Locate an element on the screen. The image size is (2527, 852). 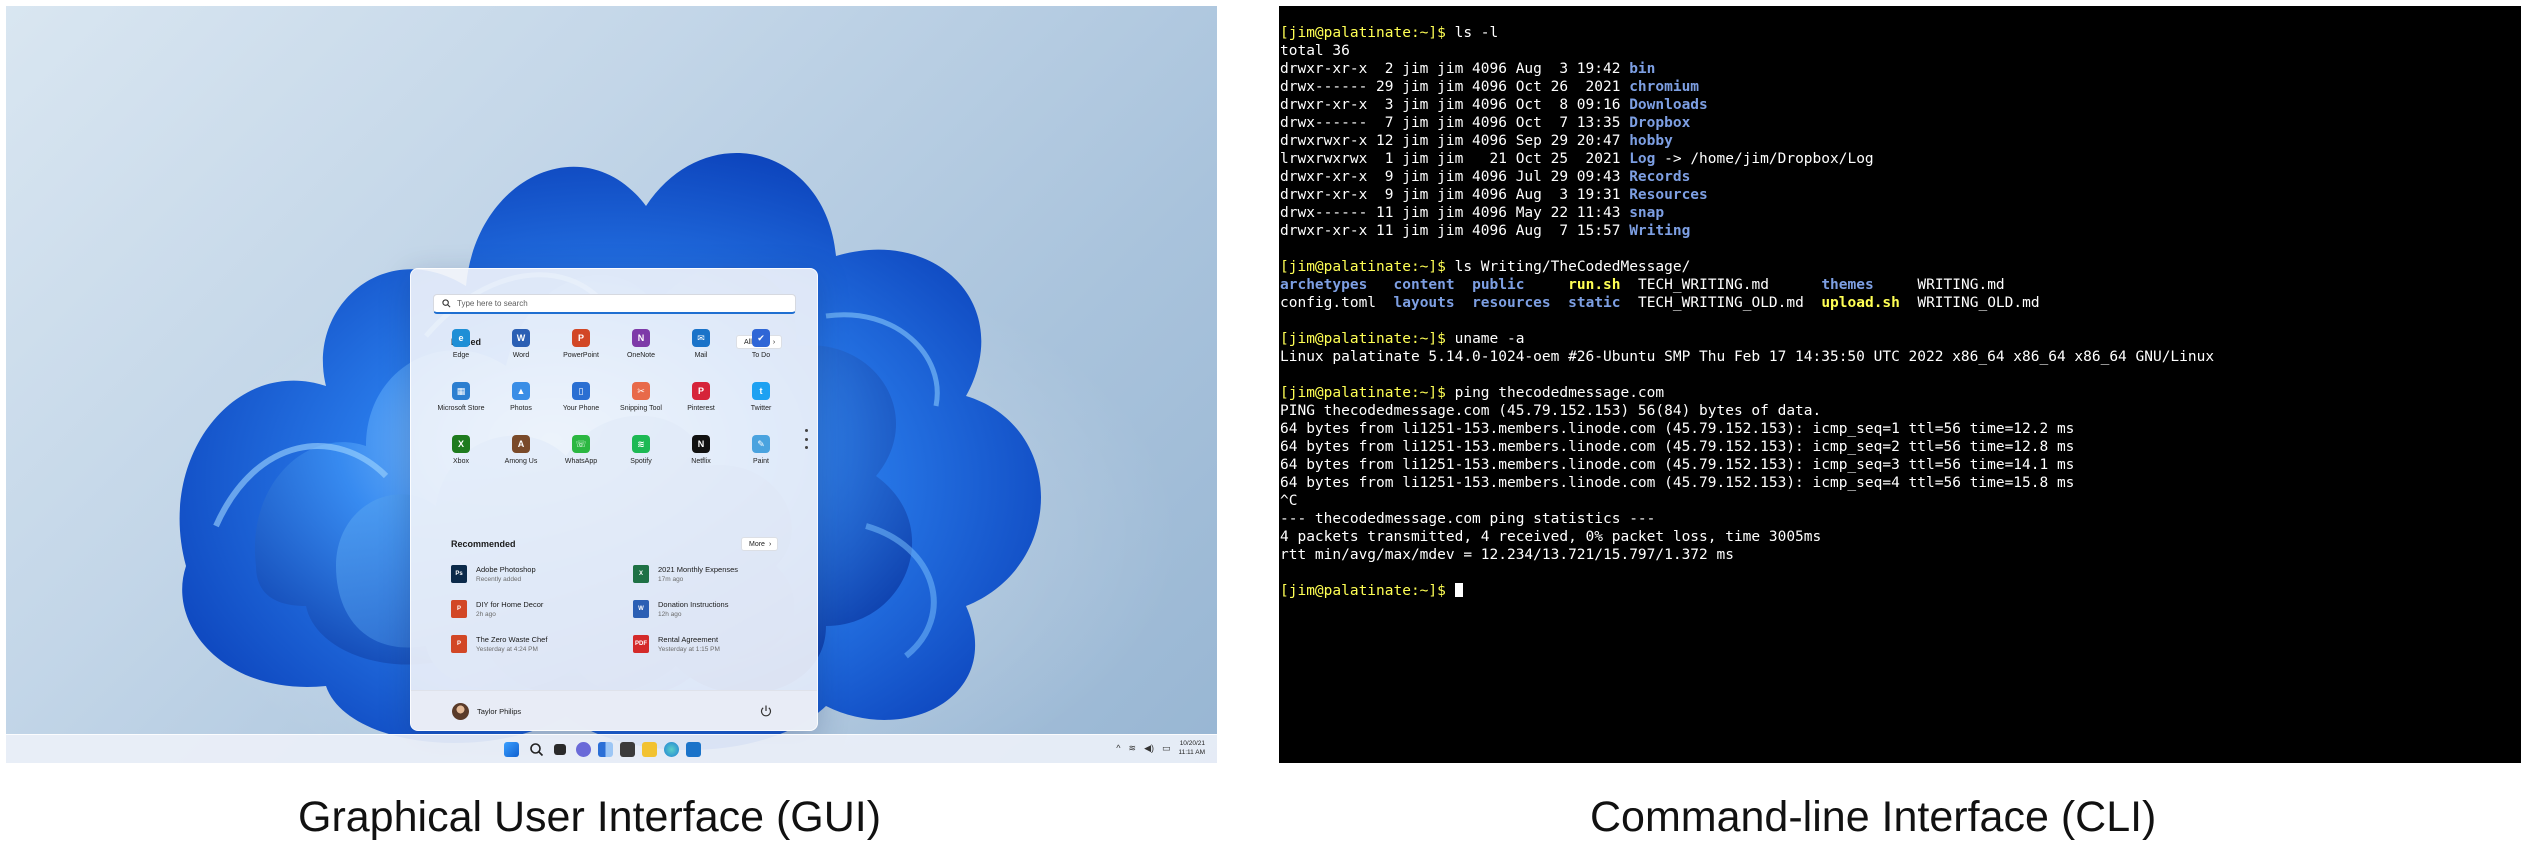
recommended-item: PDF Rental Agreement Yesterday at 1:15 PM is located at coordinates (718, 644).